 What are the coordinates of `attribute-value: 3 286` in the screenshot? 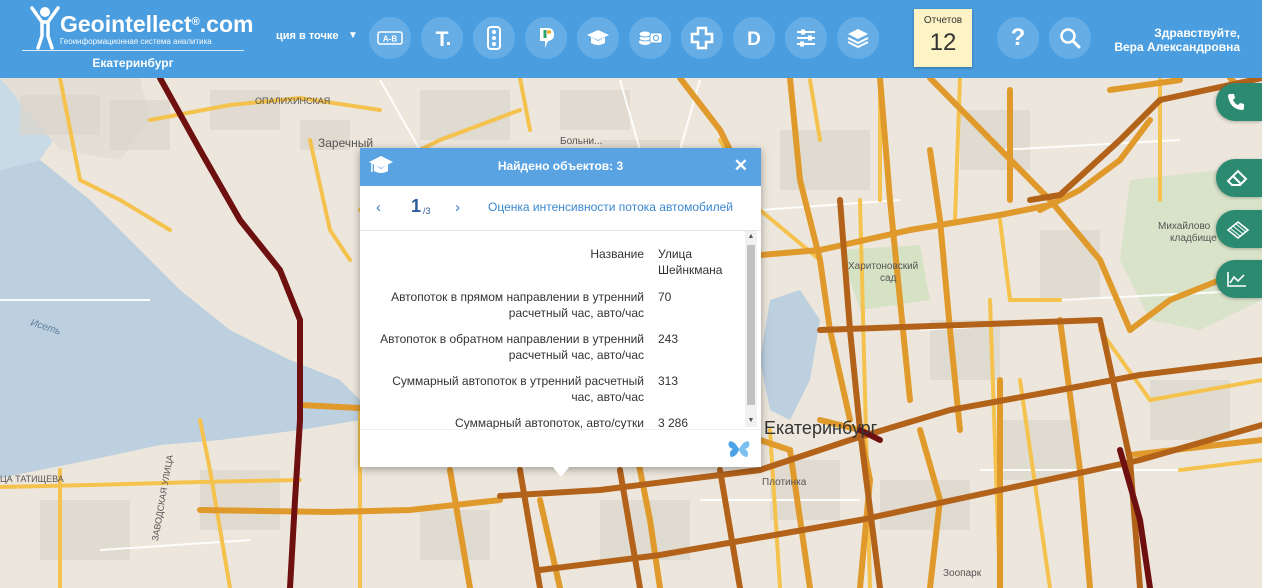 It's located at (673, 422).